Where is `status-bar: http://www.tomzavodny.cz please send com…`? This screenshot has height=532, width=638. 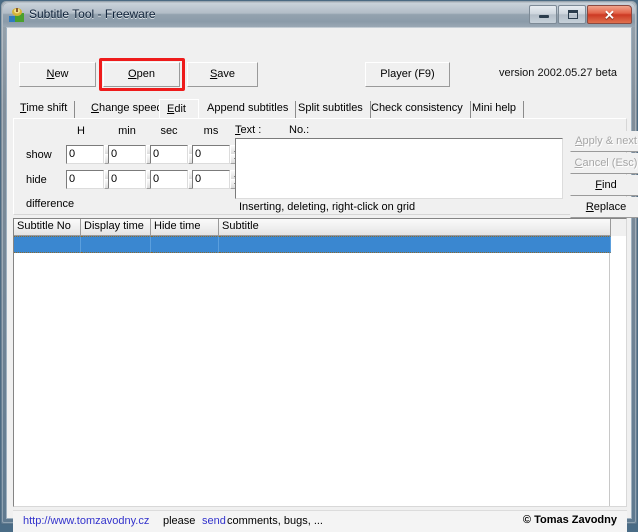 status-bar: http://www.tomzavodny.cz please send com… is located at coordinates (320, 521).